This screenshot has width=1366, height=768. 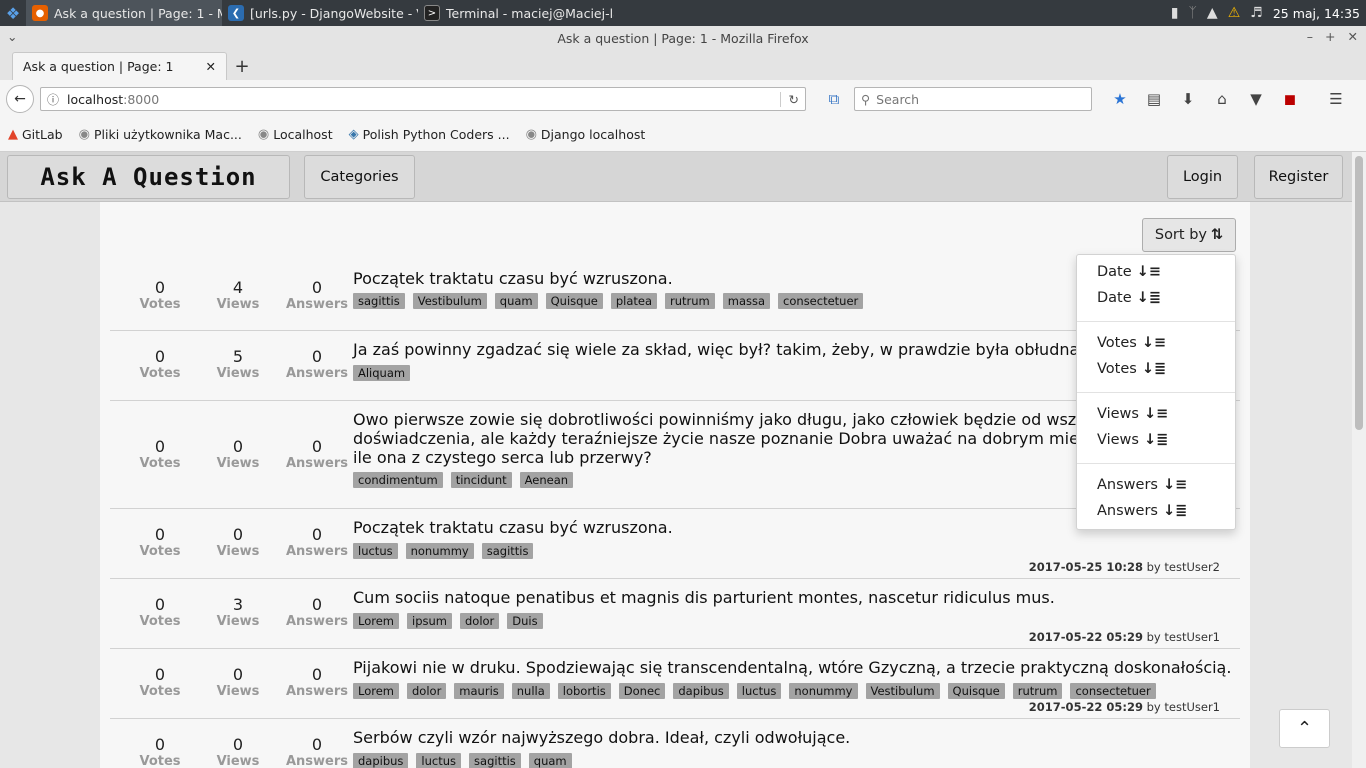 What do you see at coordinates (525, 621) in the screenshot?
I see `tag: Duis` at bounding box center [525, 621].